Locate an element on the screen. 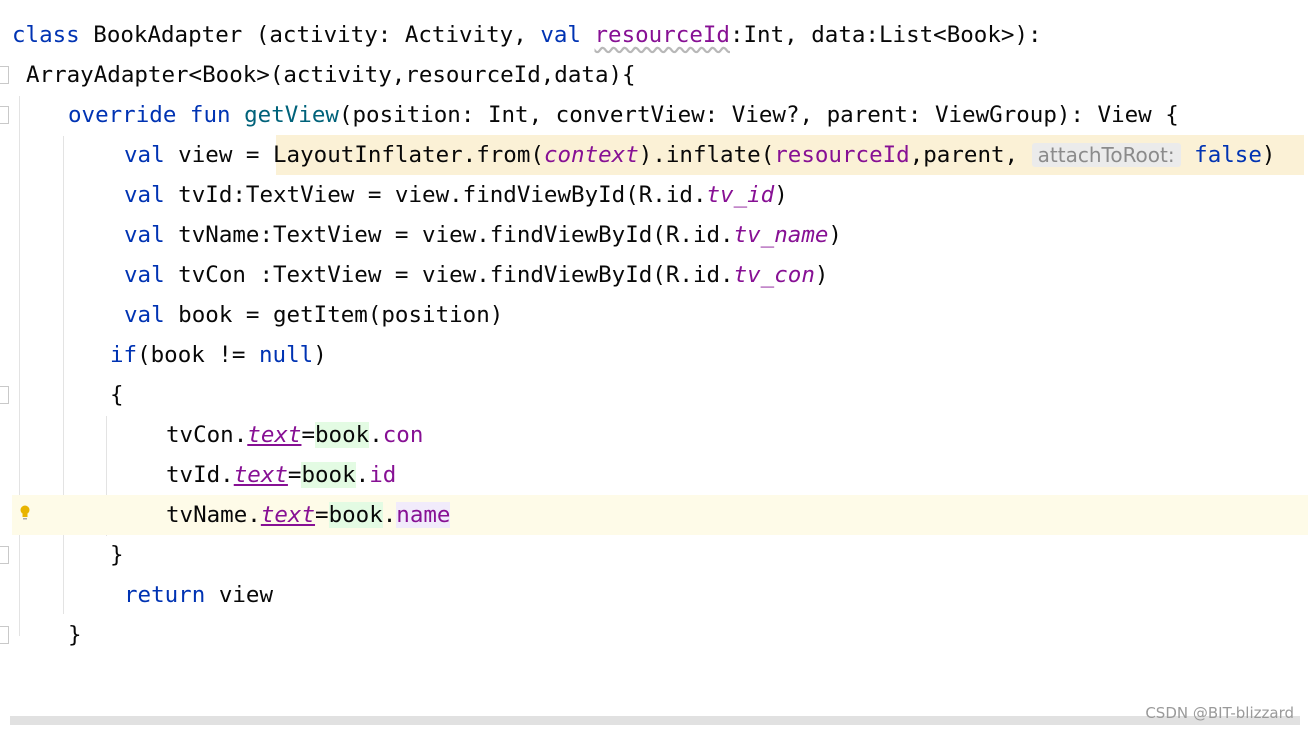 Image resolution: width=1308 pixels, height=731 pixels. property-token: tv_id is located at coordinates (740, 195).